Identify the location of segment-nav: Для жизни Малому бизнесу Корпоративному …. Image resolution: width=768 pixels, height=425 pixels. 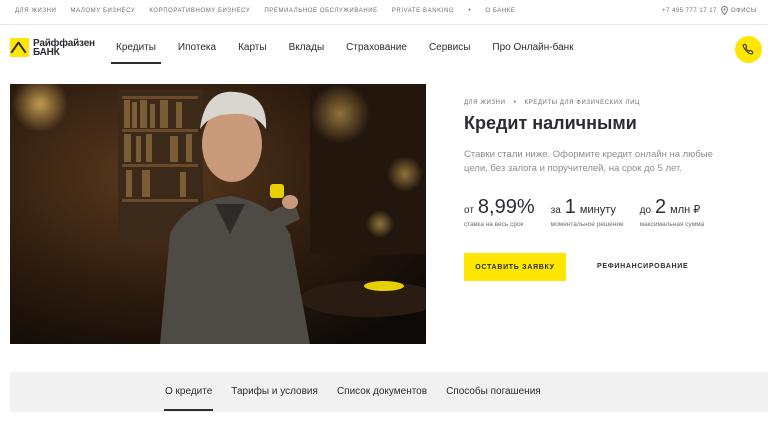
(272, 10).